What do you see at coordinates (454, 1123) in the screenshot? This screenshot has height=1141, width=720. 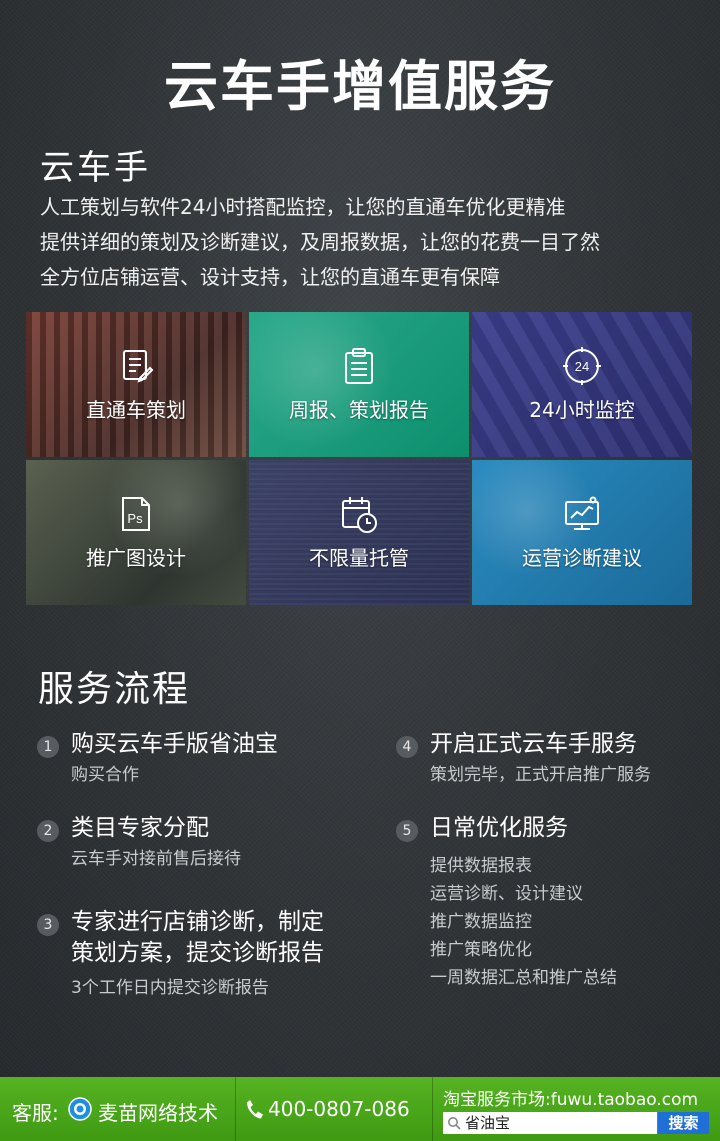 I see `search-icon` at bounding box center [454, 1123].